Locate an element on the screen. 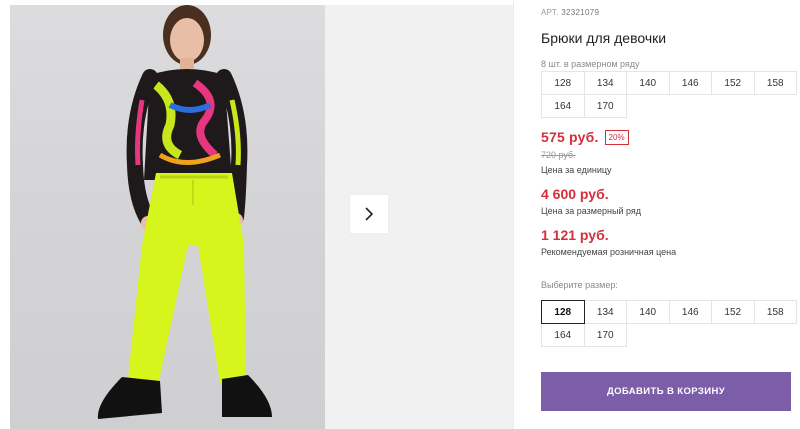  unit-price-caption: Цена за единицу is located at coordinates (576, 170).